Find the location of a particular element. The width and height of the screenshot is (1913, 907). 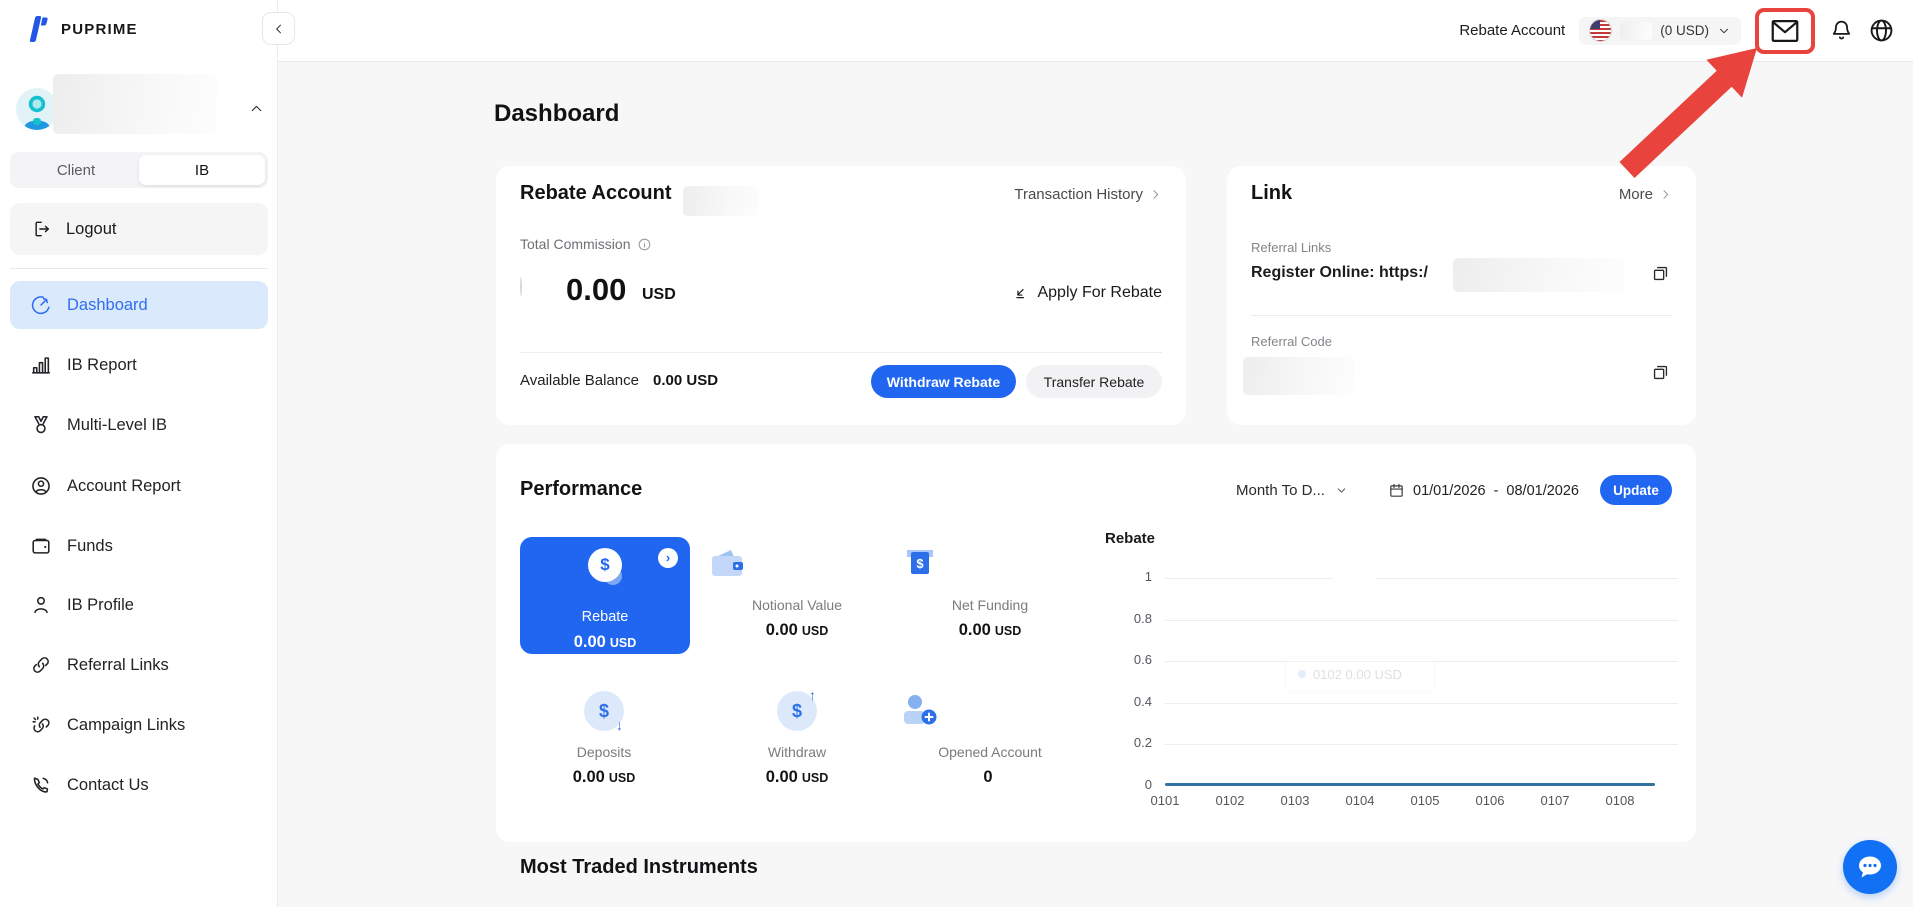

tile-withdraw: $ ↑ Withdraw 0.00 USD is located at coordinates (797, 737).